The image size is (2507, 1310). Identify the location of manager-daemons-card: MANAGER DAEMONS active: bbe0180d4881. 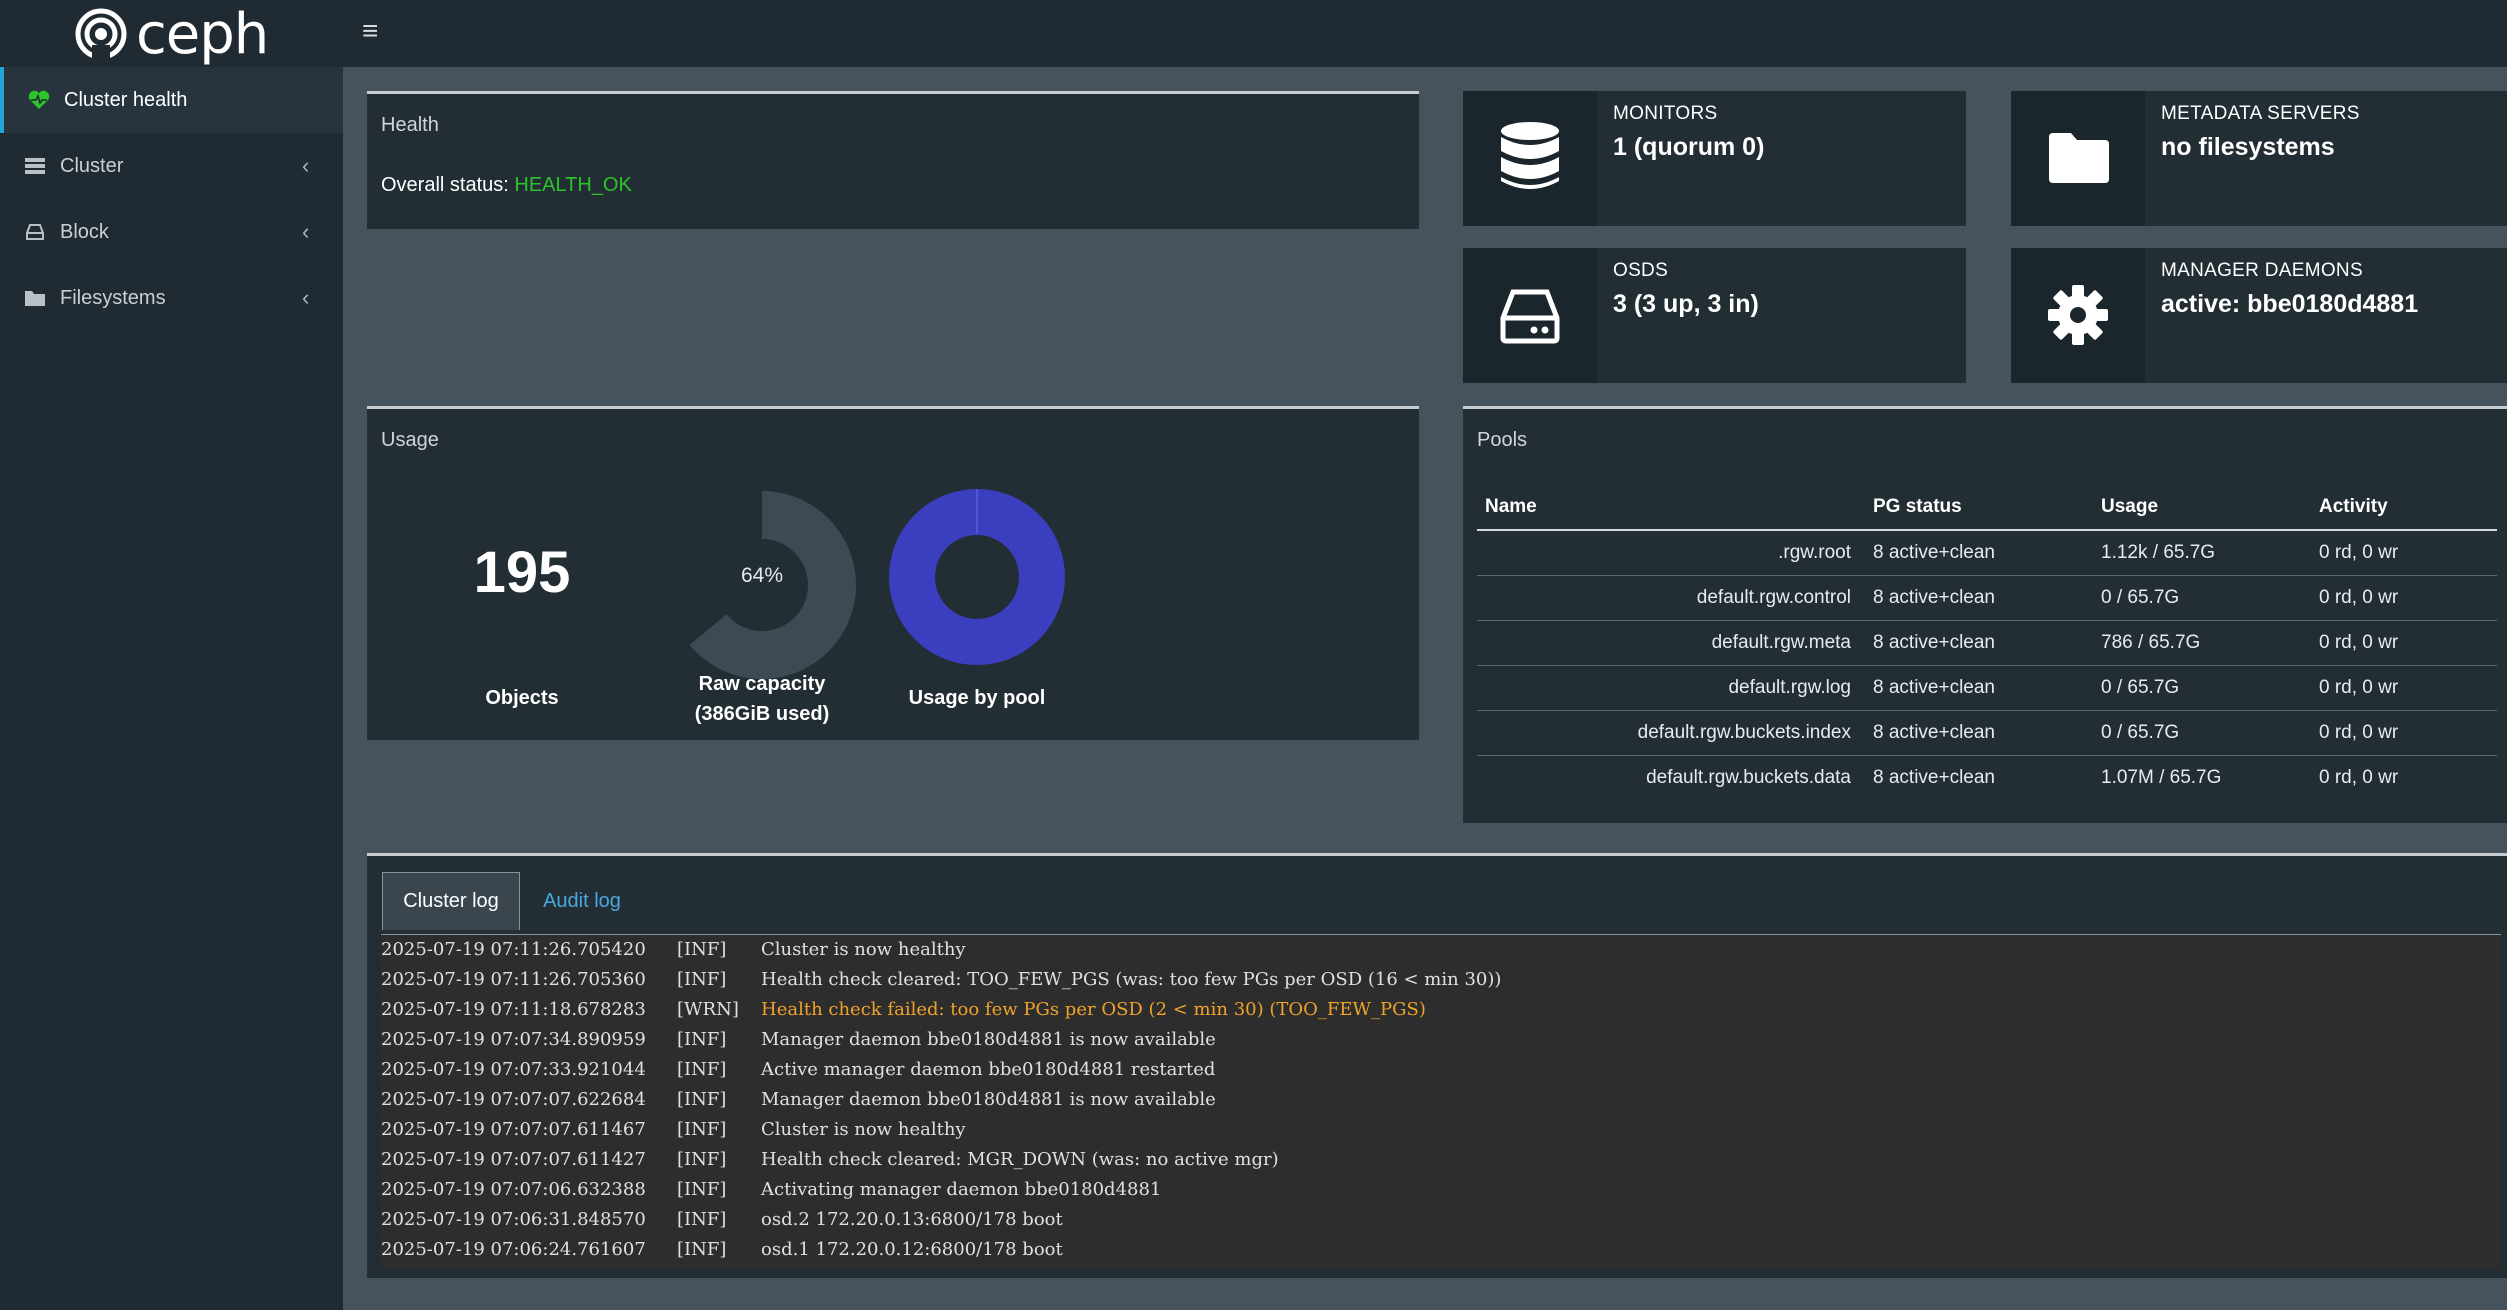
(2259, 315).